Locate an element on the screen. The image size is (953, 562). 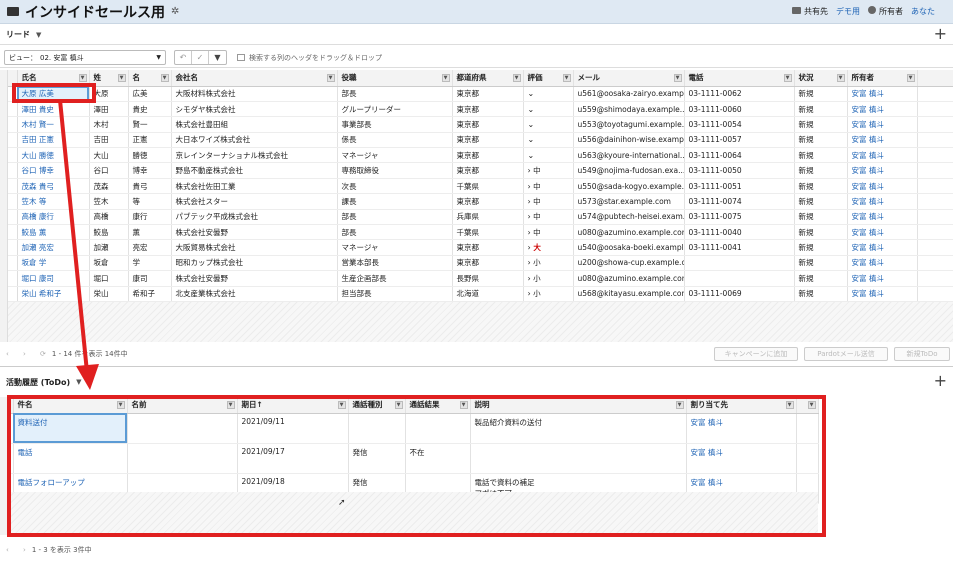
column-header: 姓 ▼ is located at coordinates (109, 78).